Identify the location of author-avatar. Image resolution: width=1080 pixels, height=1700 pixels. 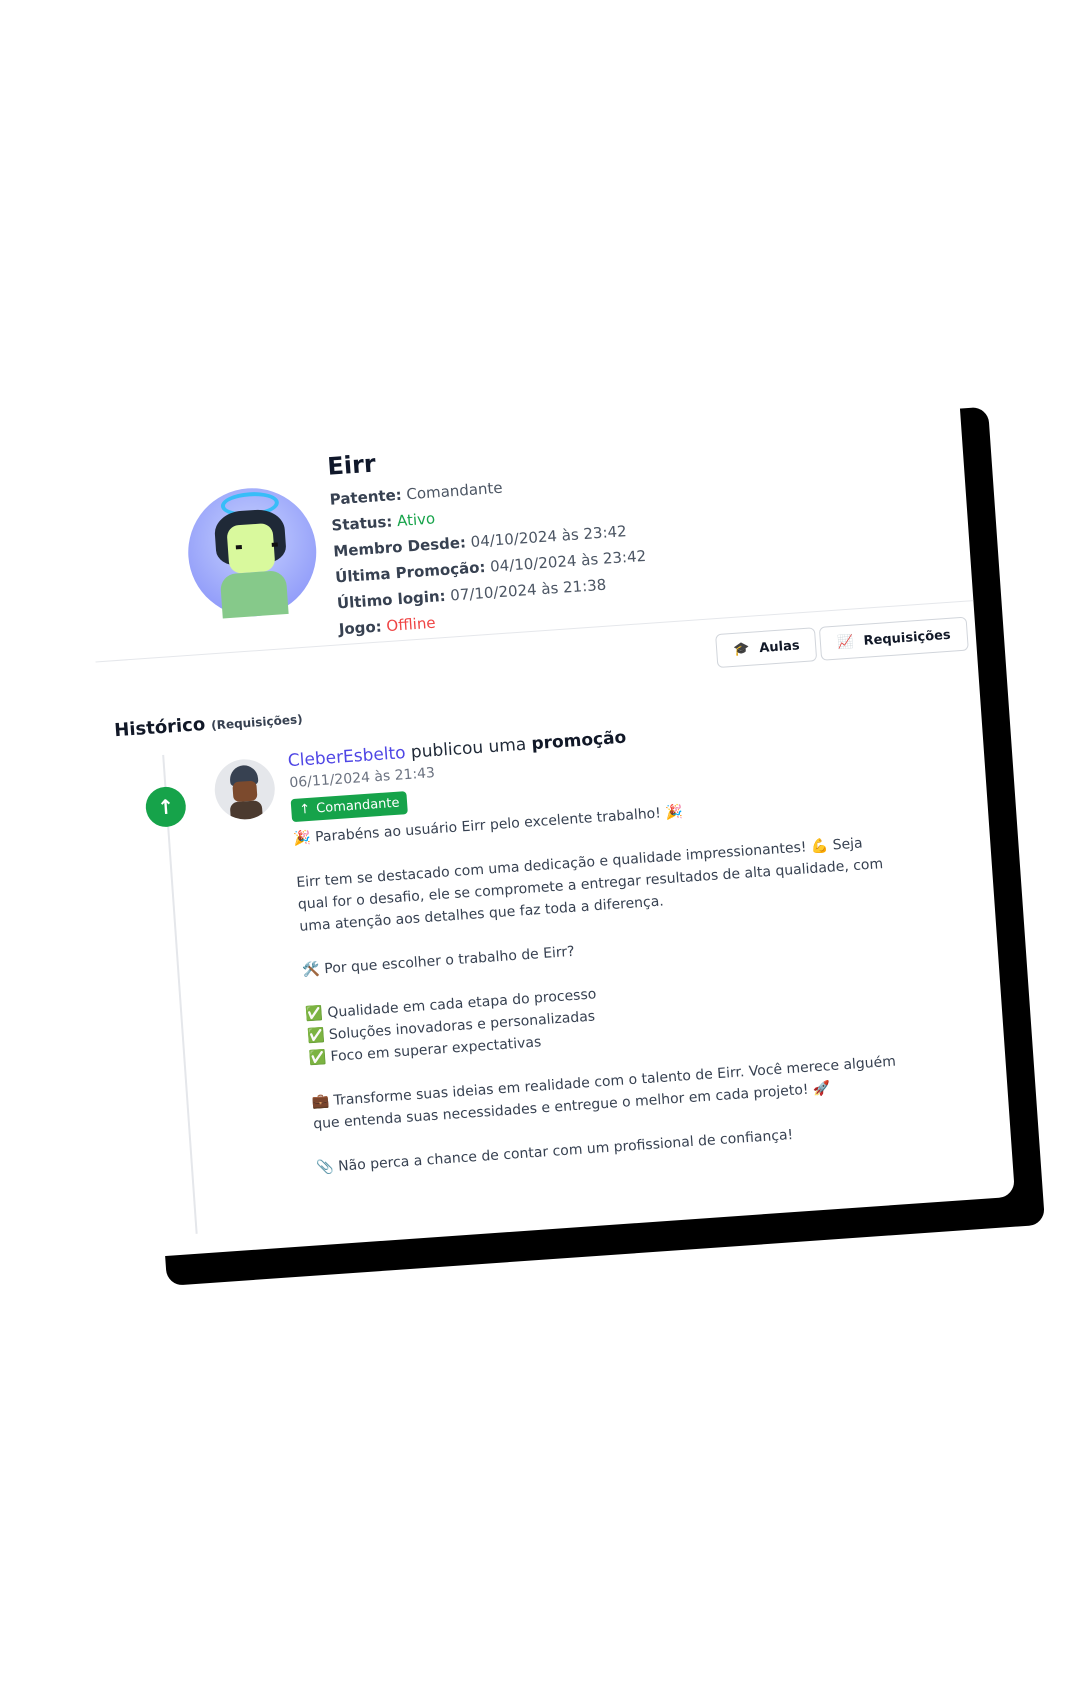
(244, 789).